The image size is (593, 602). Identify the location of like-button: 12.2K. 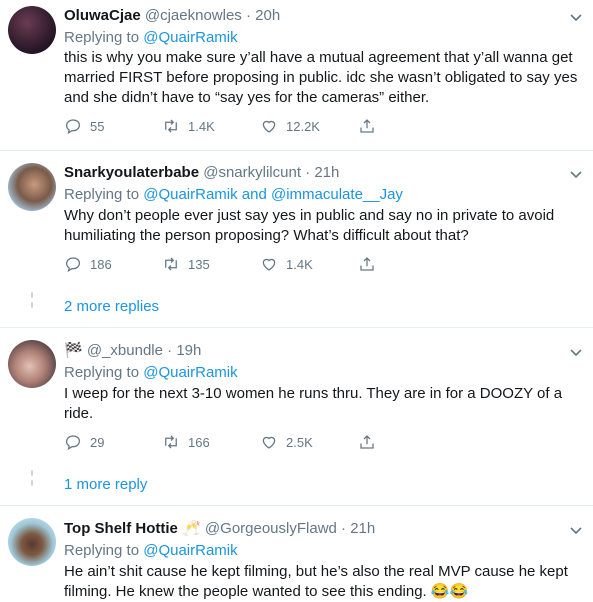
(290, 126).